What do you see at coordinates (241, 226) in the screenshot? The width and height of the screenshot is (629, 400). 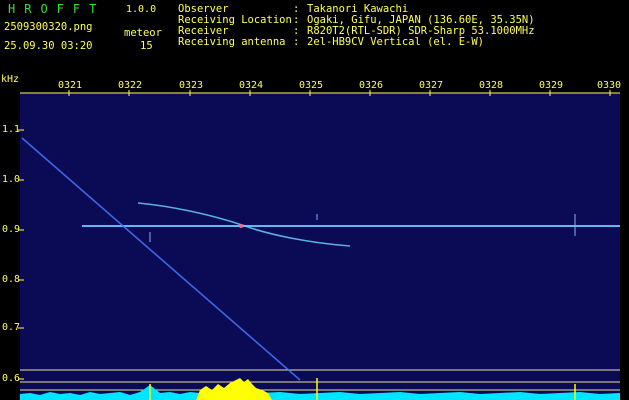 I see `echo-highlight` at bounding box center [241, 226].